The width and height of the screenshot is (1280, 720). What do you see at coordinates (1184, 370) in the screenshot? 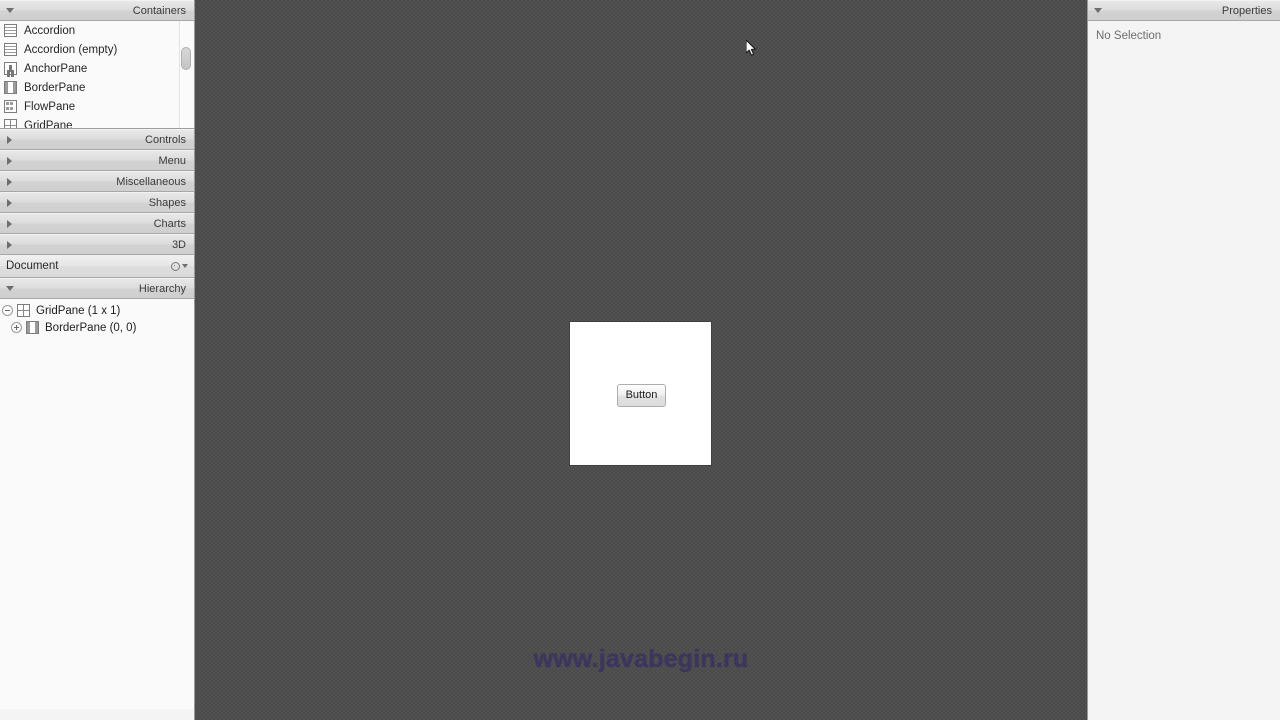
I see `properties-body: No Selection` at bounding box center [1184, 370].